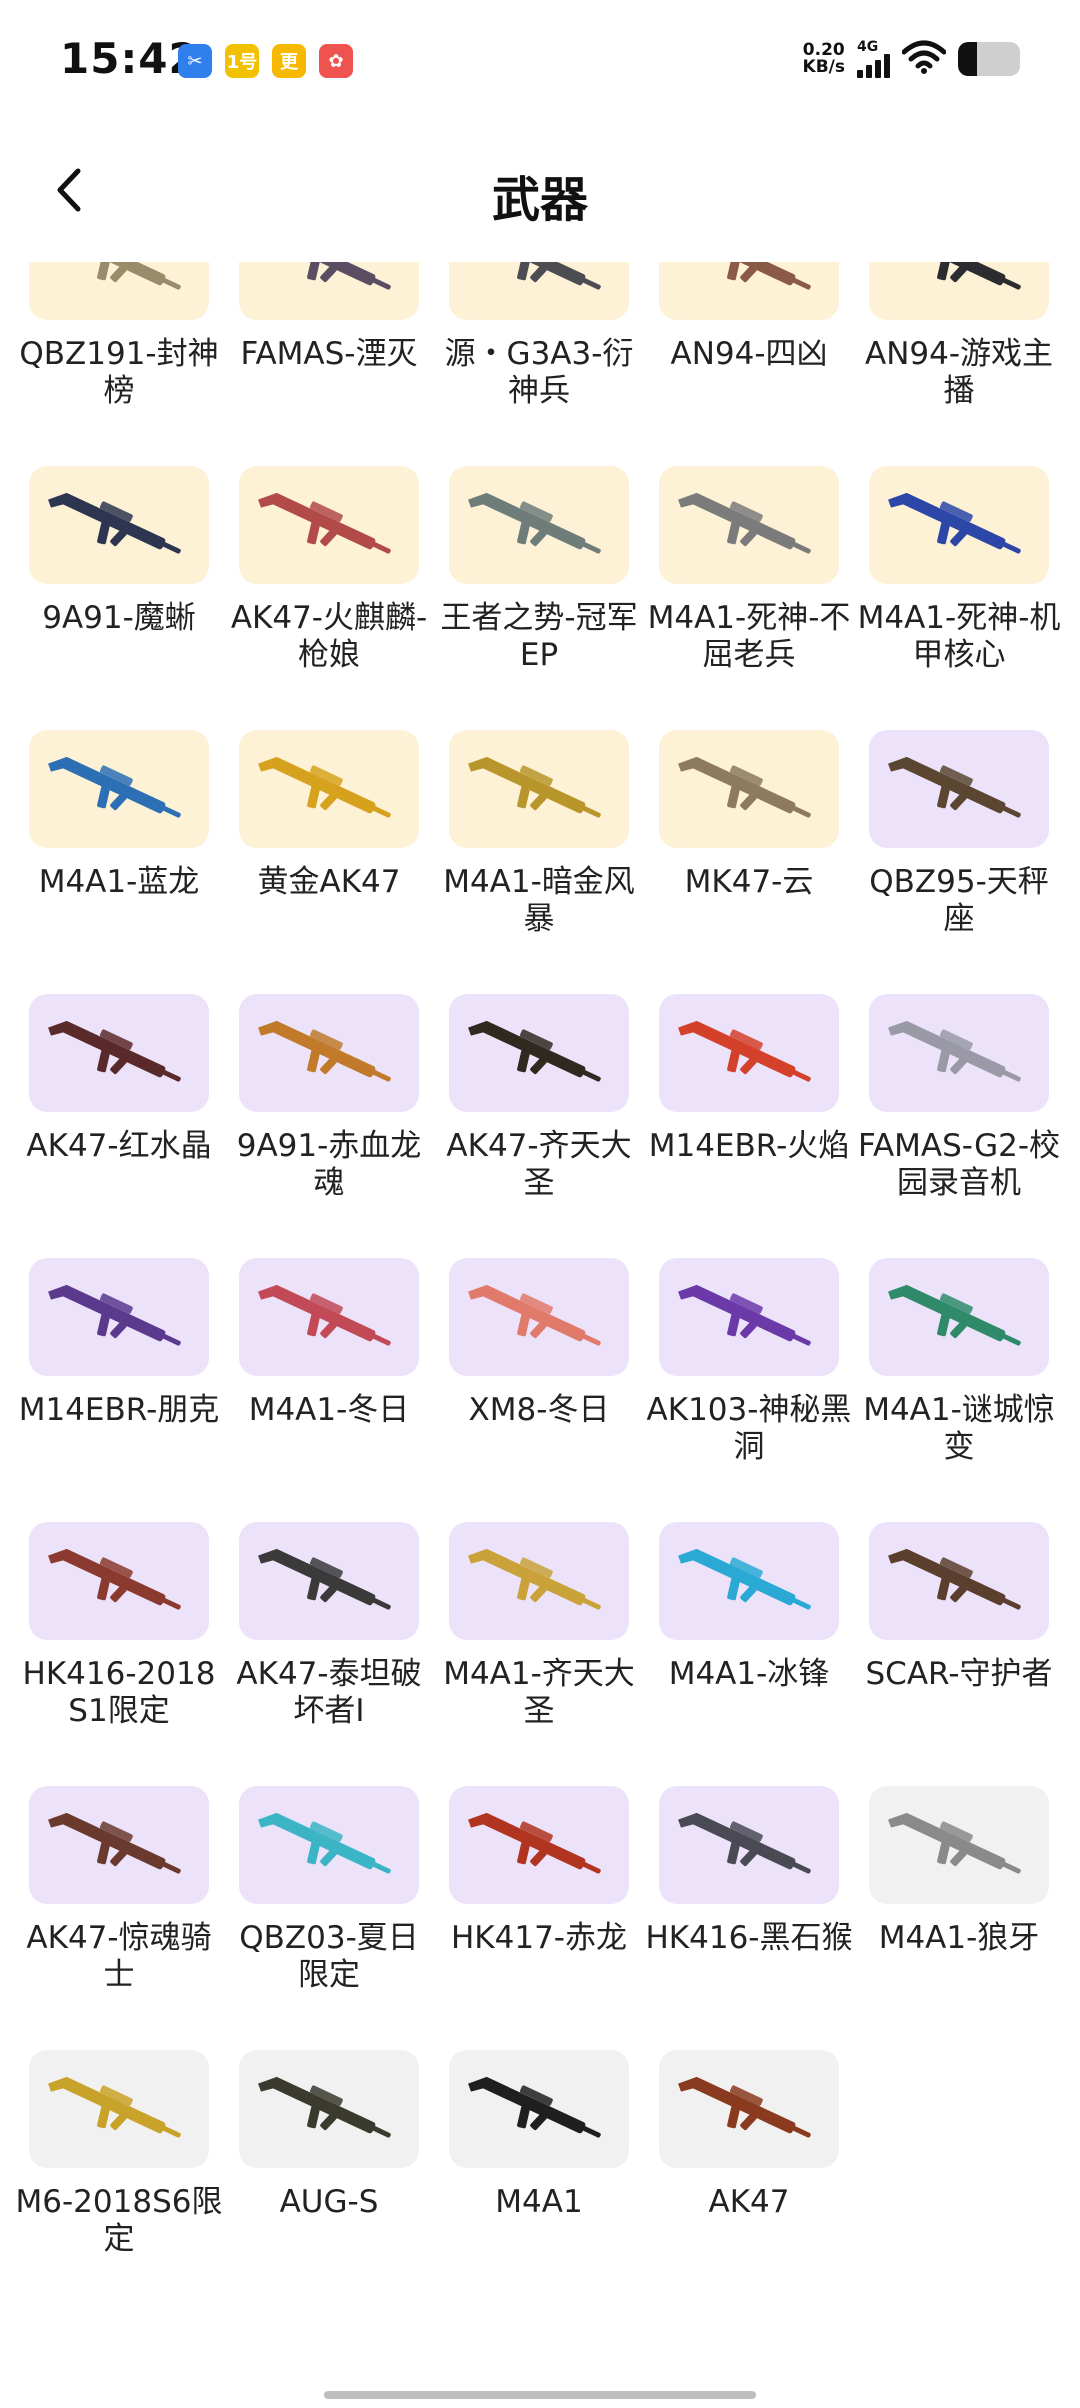  Describe the element at coordinates (329, 1410) in the screenshot. I see `weapon-name: M4A1-冬日` at that location.